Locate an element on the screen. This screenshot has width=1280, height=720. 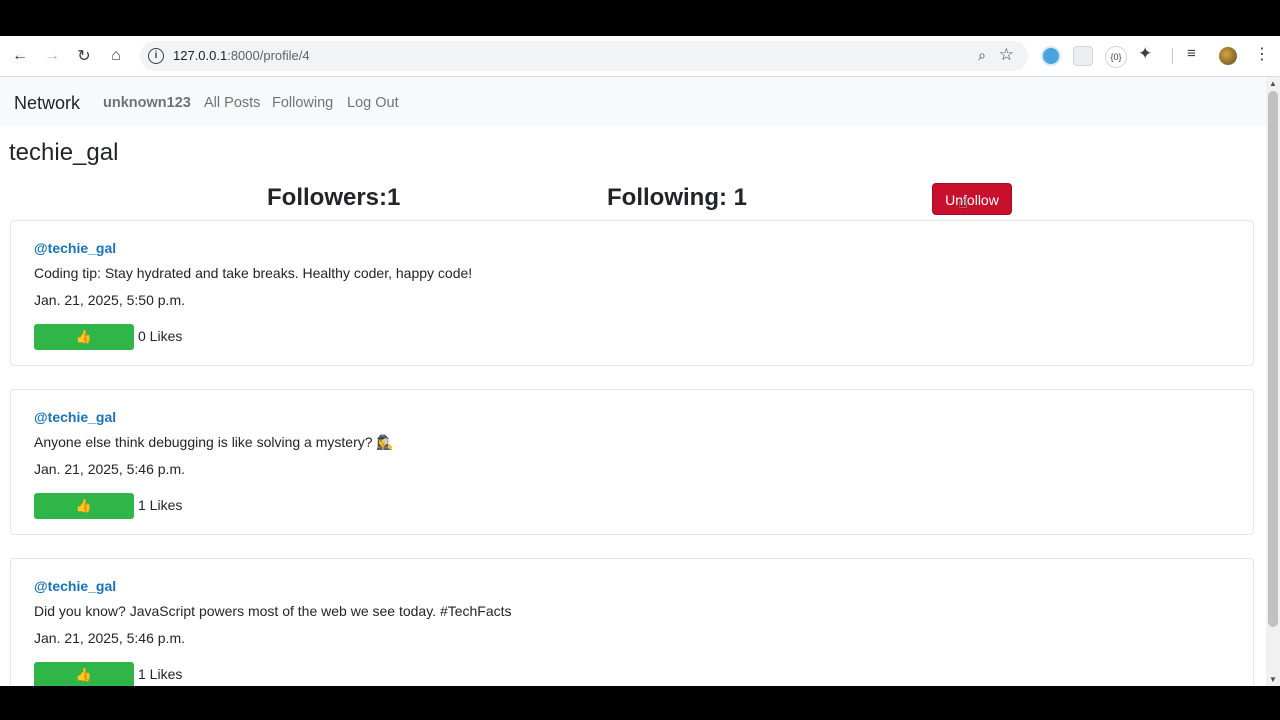
window-top-bar is located at coordinates (640, 18).